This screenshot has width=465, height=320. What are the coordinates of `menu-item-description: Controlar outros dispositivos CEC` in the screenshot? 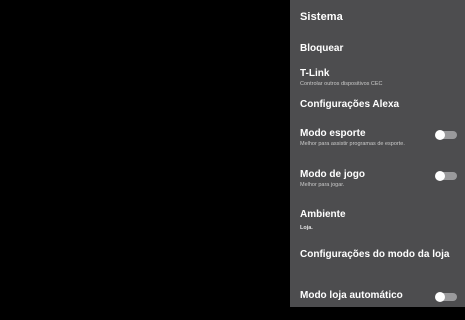 It's located at (341, 84).